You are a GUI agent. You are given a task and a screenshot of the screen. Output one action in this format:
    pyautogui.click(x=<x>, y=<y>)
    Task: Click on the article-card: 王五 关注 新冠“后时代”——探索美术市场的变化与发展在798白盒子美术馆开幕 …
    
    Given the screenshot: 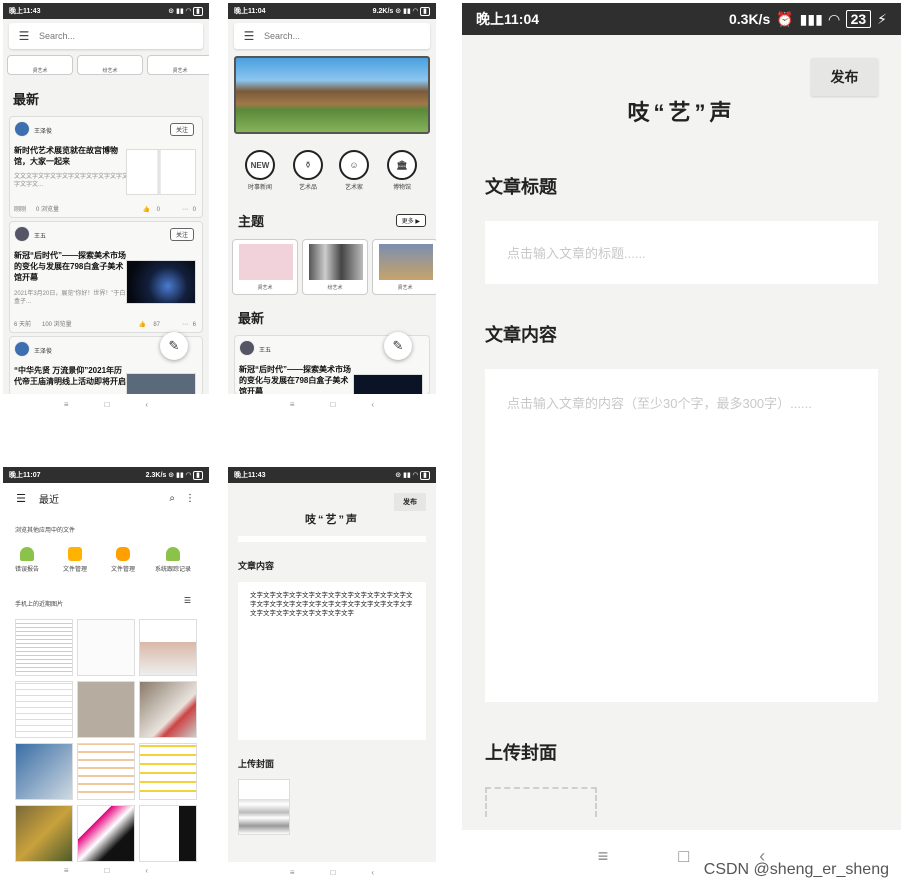 What is the action you would take?
    pyautogui.click(x=106, y=277)
    